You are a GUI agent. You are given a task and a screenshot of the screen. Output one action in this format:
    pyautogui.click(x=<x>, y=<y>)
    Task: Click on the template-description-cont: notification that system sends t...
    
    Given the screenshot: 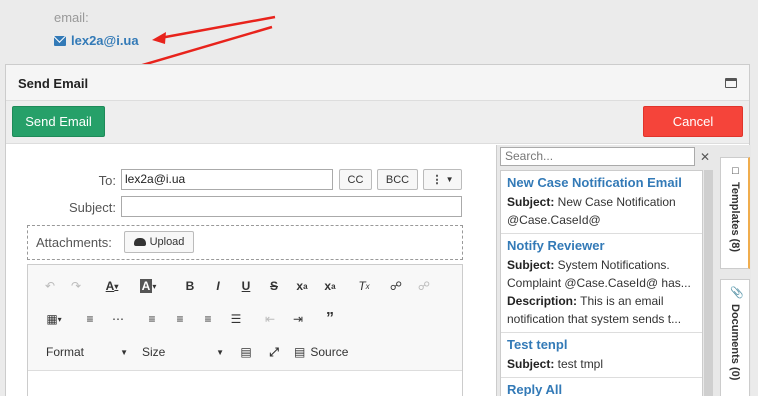 What is the action you would take?
    pyautogui.click(x=594, y=319)
    